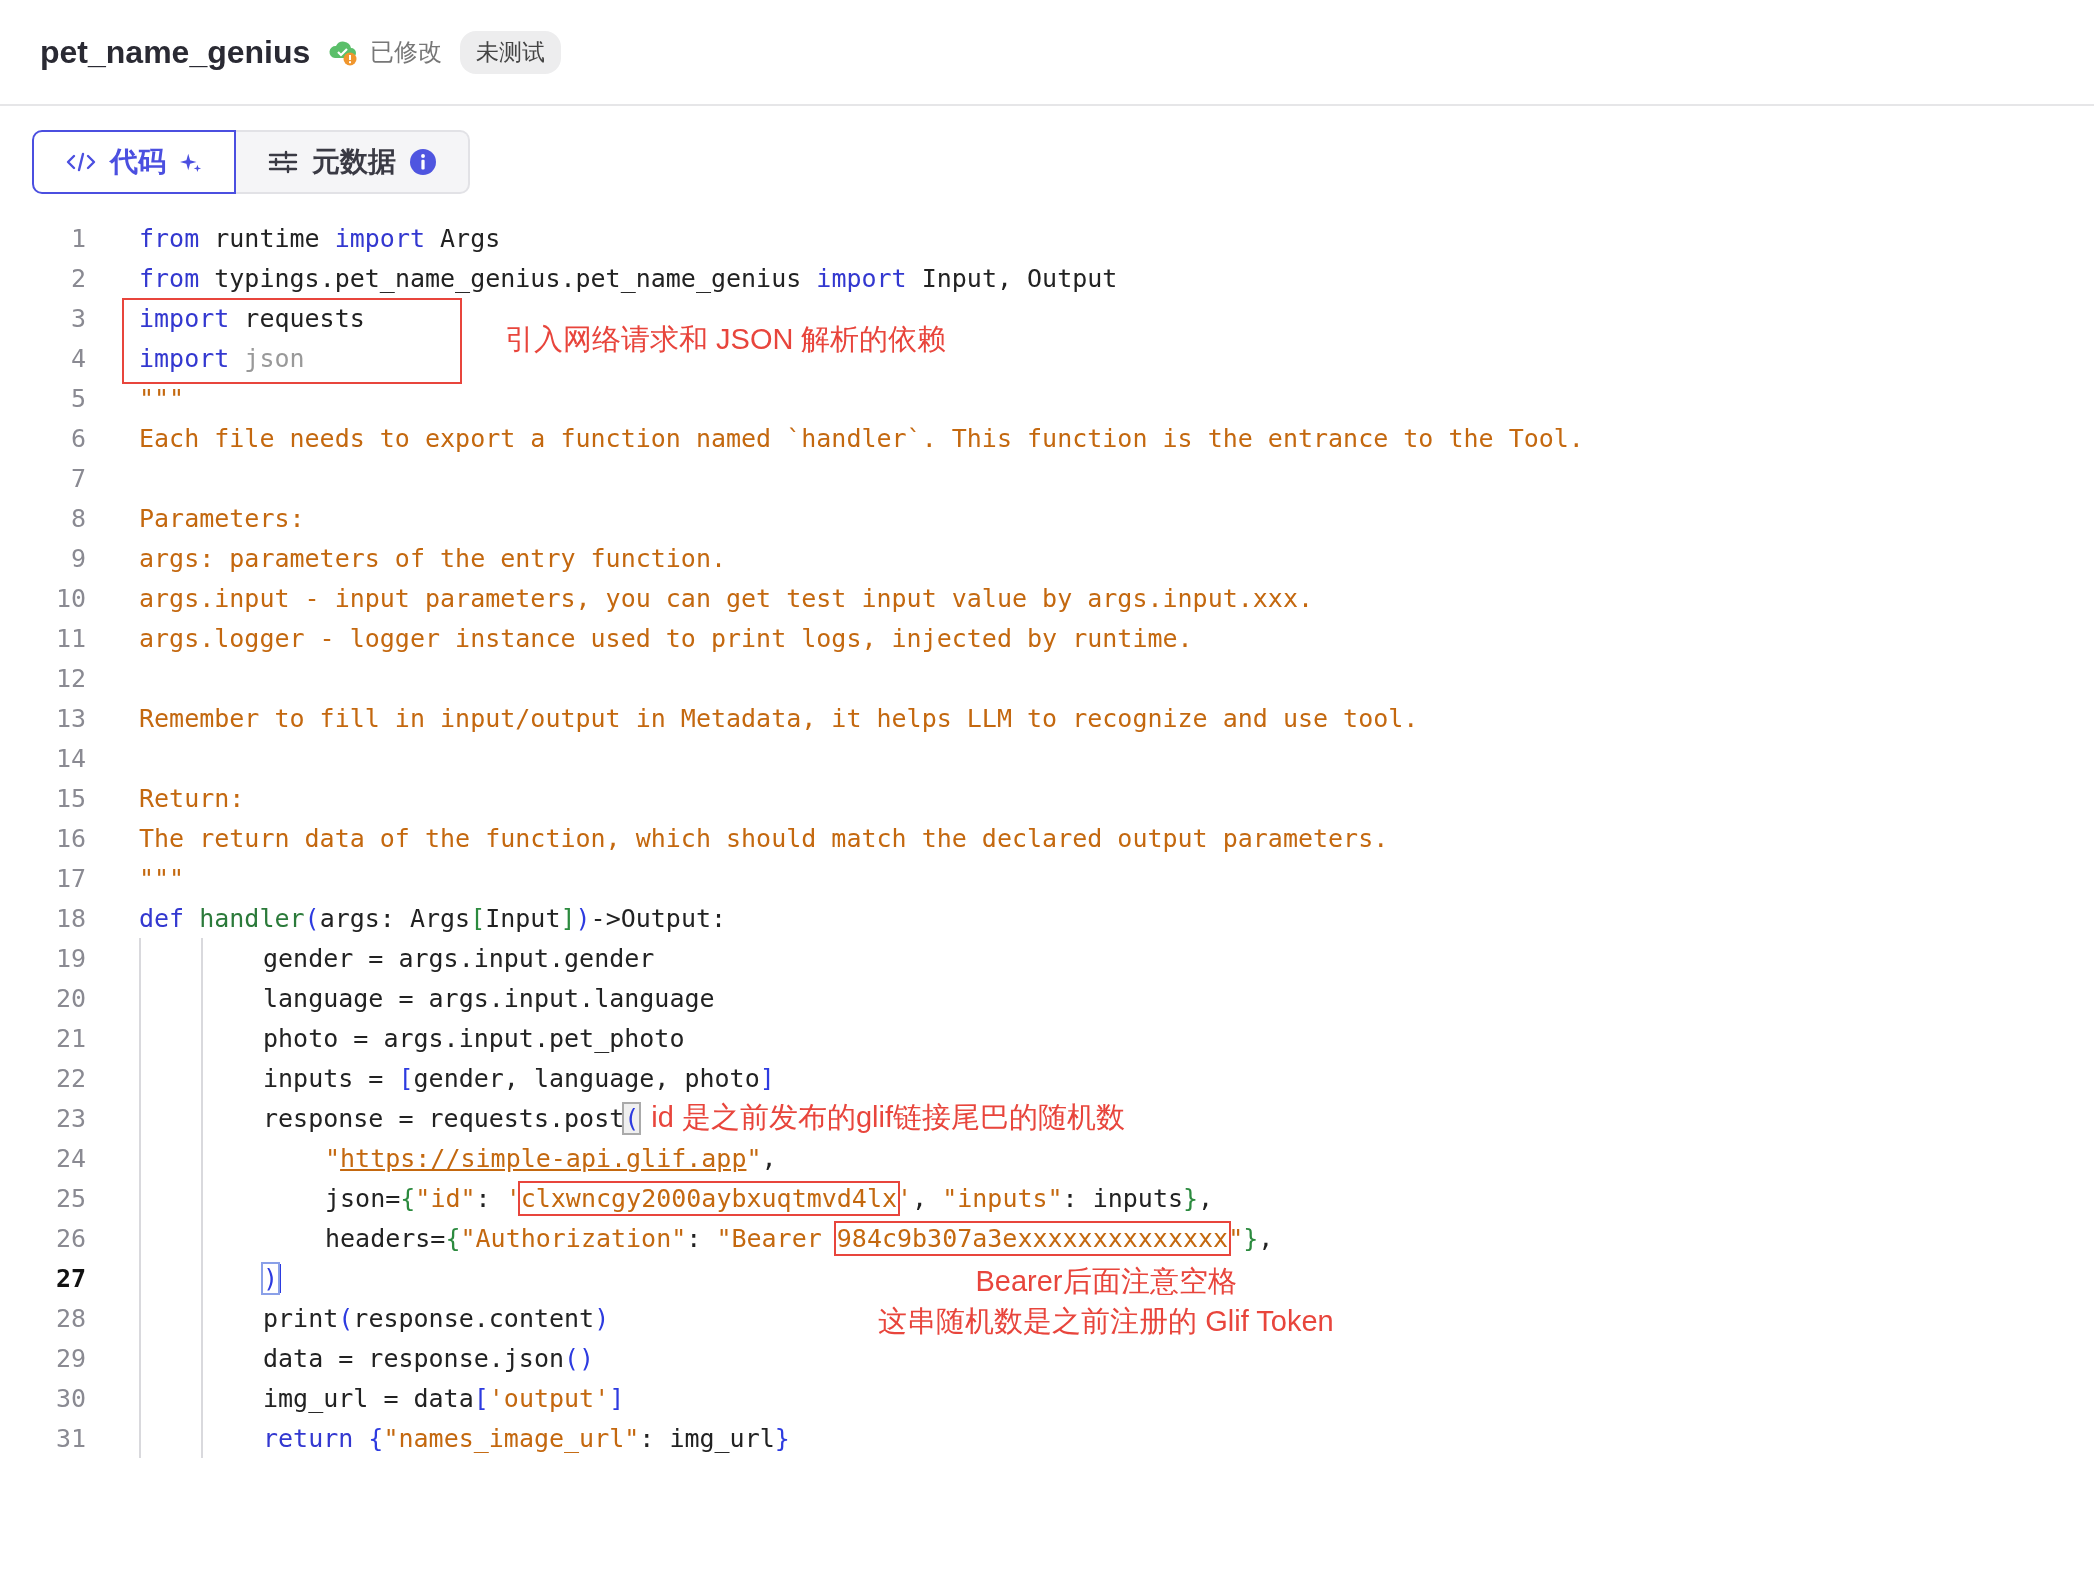 The width and height of the screenshot is (2094, 1570). Describe the element at coordinates (423, 162) in the screenshot. I see `info-icon` at that location.